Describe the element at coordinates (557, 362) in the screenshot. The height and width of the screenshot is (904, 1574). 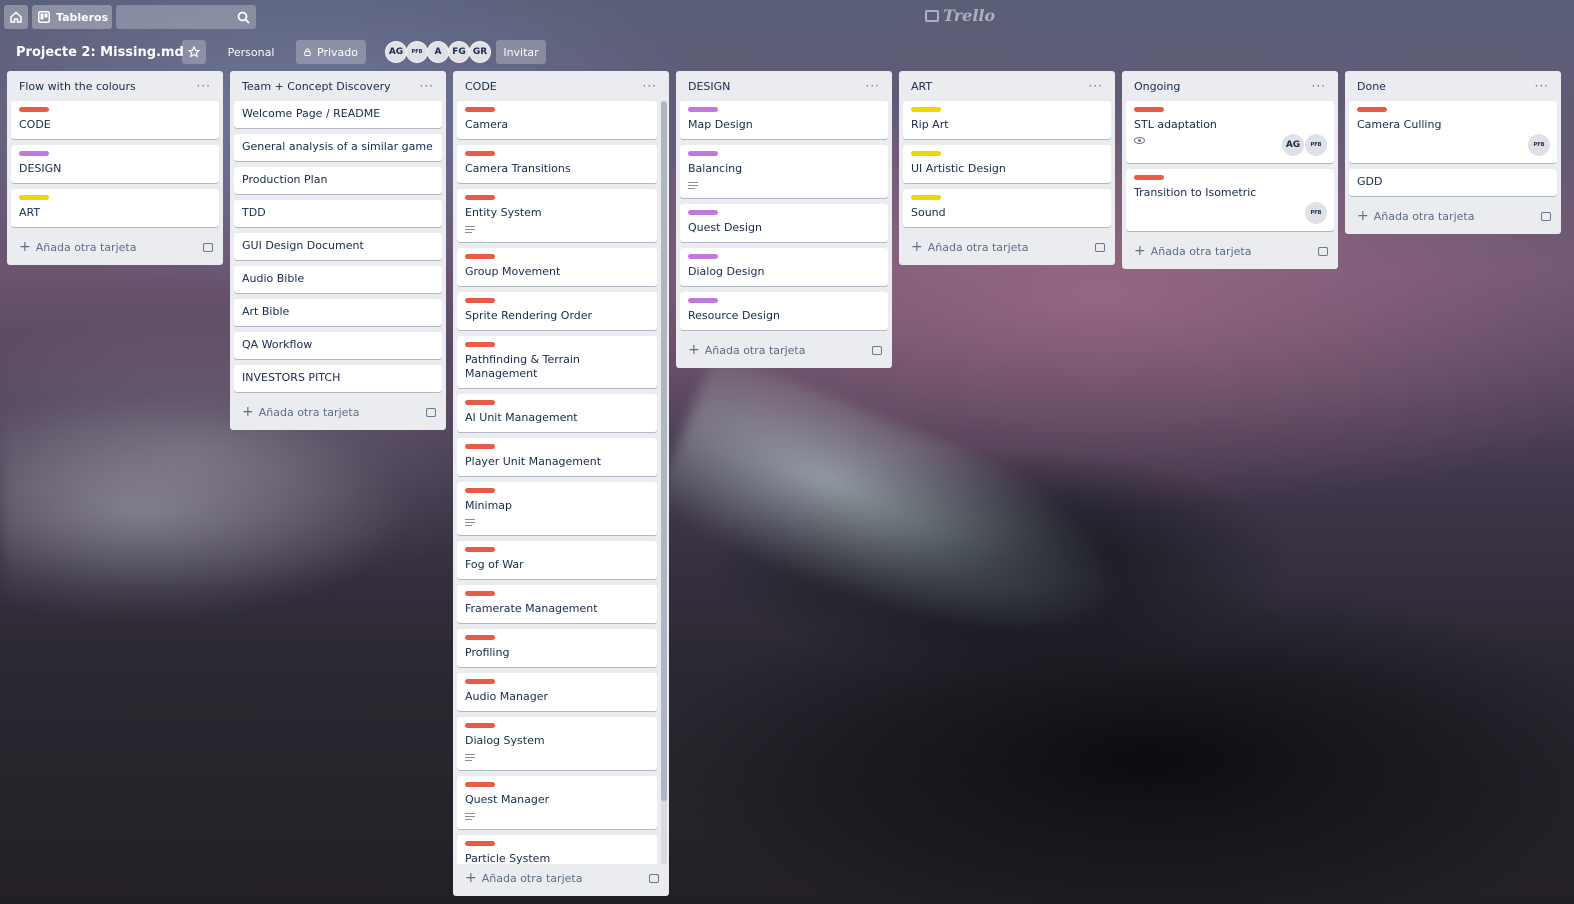
I see `card: Pathfinding & Terrain Management` at that location.